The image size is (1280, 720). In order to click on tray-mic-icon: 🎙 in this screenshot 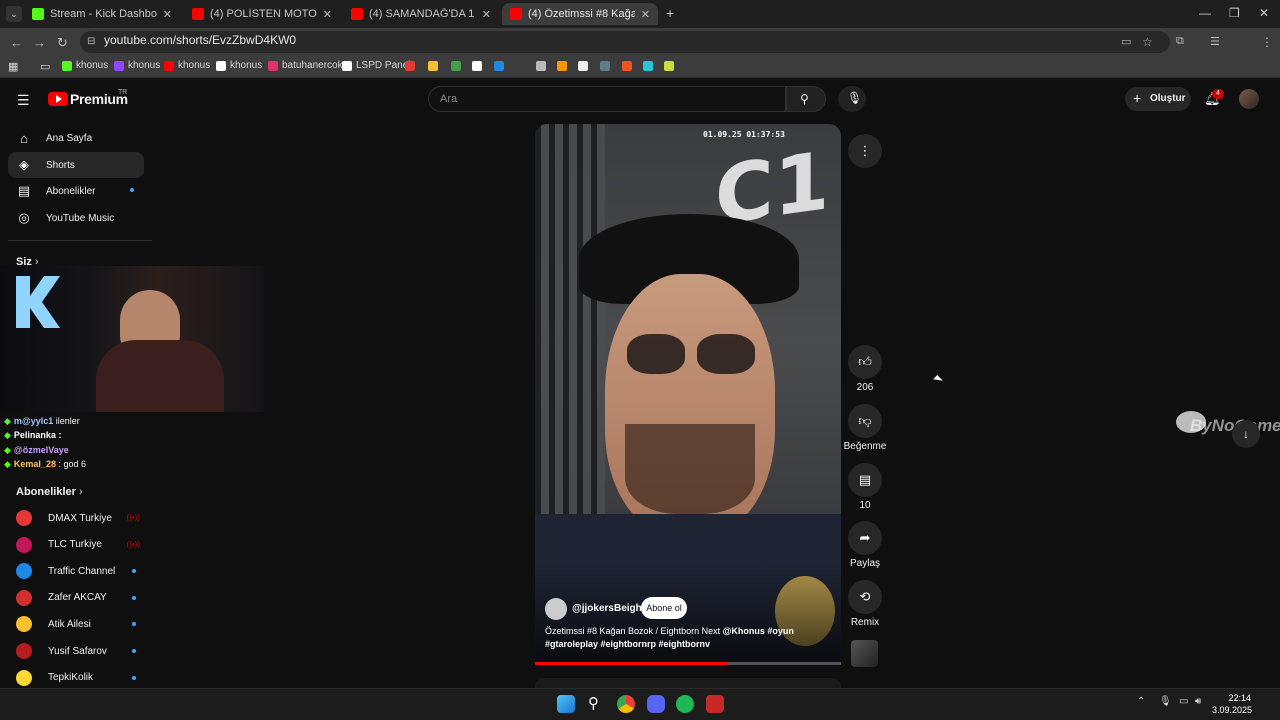, I will do `click(1165, 701)`.